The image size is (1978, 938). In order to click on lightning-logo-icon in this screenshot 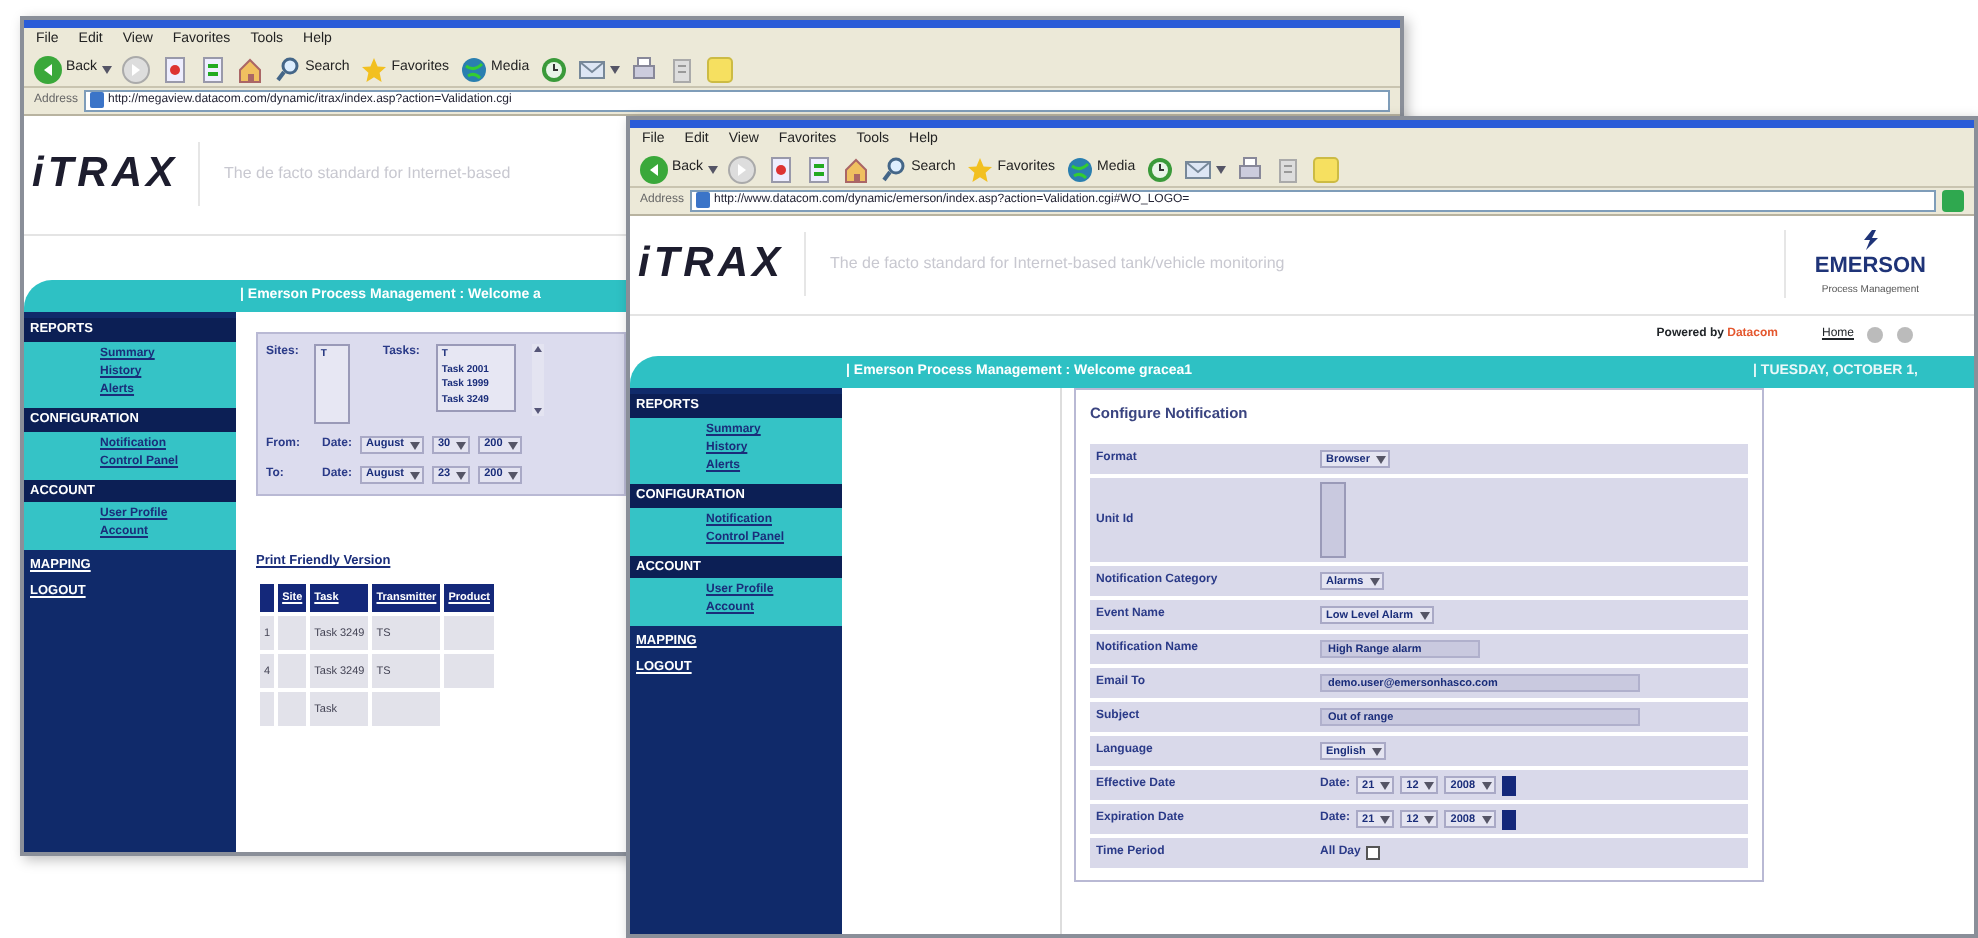, I will do `click(1870, 240)`.